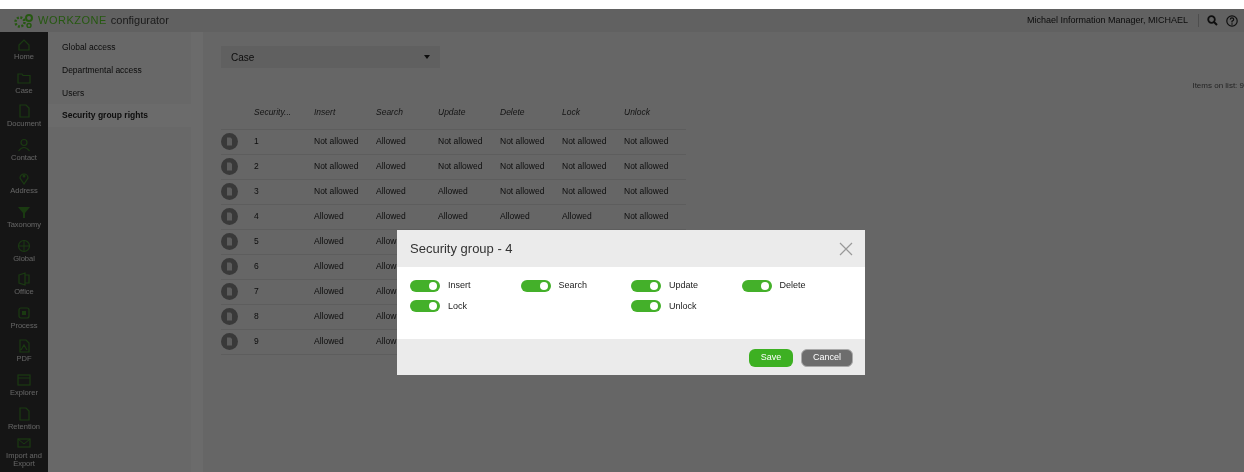 Image resolution: width=1244 pixels, height=472 pixels. Describe the element at coordinates (119, 47) in the screenshot. I see `menu-item: Global access` at that location.